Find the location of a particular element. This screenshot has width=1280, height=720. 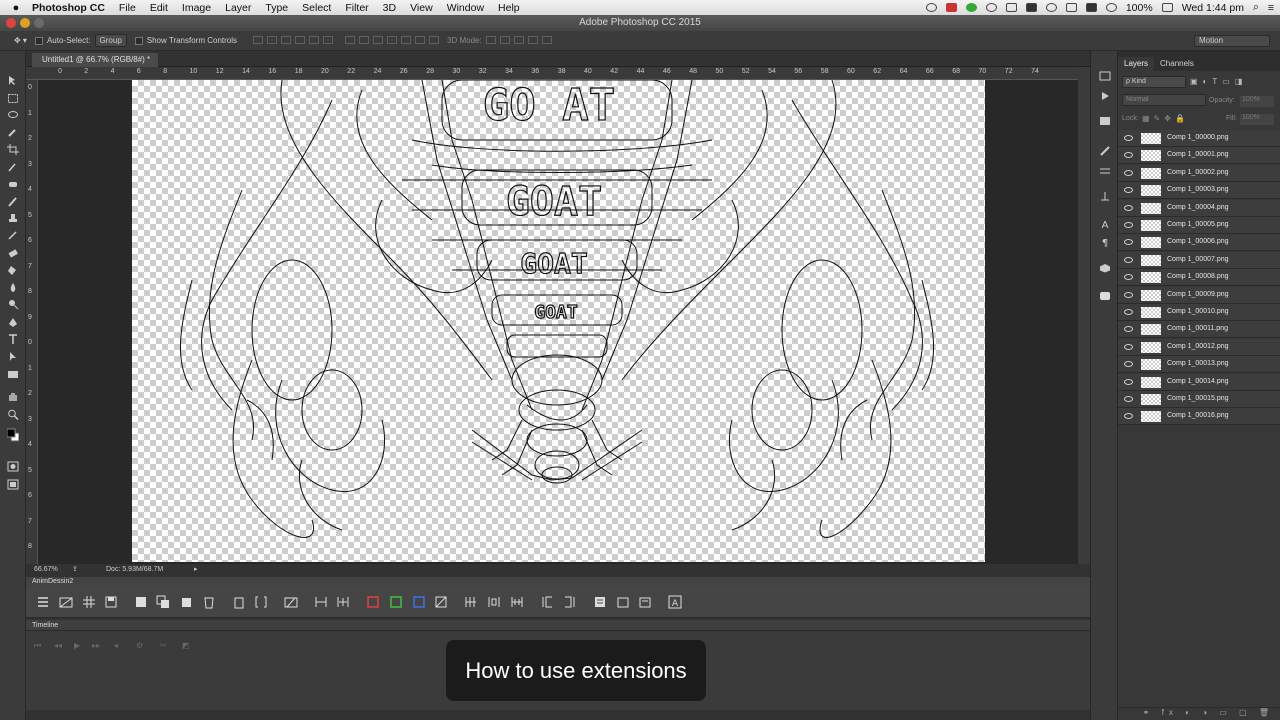

menu-image: Image is located at coordinates (196, 8).